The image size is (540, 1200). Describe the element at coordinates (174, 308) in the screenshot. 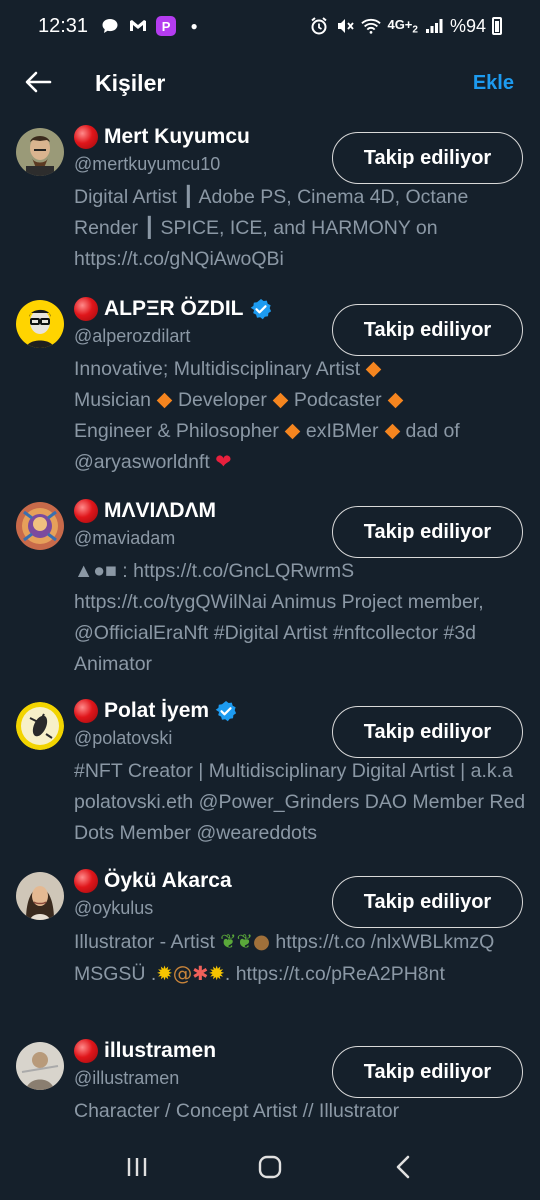

I see `person-name: ALPΞR ÖZDIL` at that location.